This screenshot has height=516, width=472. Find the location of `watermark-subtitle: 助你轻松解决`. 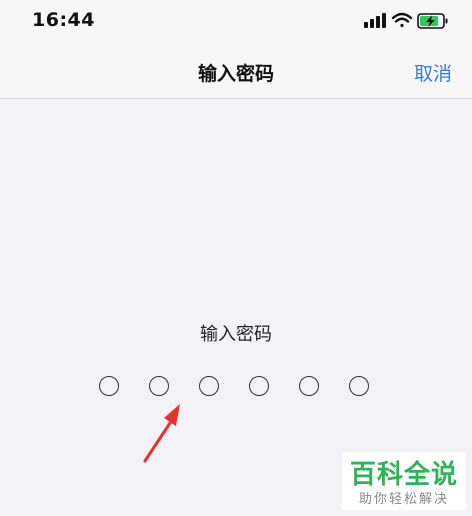

watermark-subtitle: 助你轻松解决 is located at coordinates (403, 499).